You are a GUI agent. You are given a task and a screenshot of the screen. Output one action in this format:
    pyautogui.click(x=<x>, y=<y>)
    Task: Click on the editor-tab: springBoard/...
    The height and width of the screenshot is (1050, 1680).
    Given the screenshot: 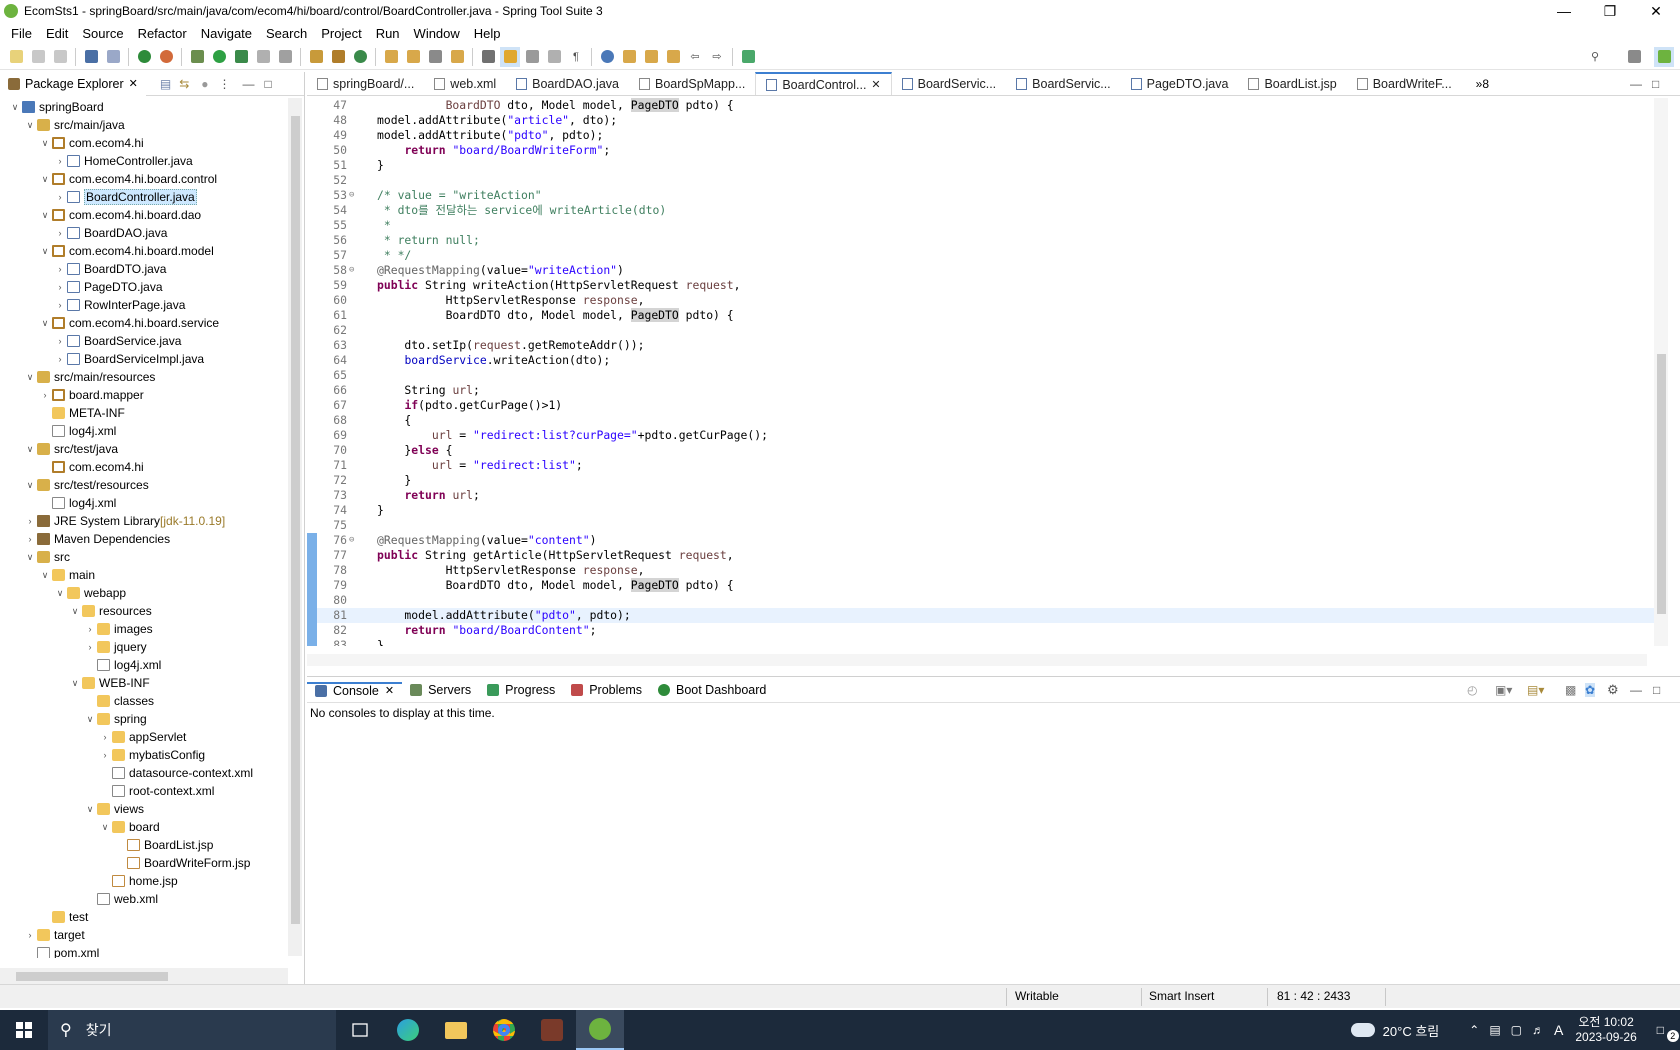 What is the action you would take?
    pyautogui.click(x=365, y=83)
    